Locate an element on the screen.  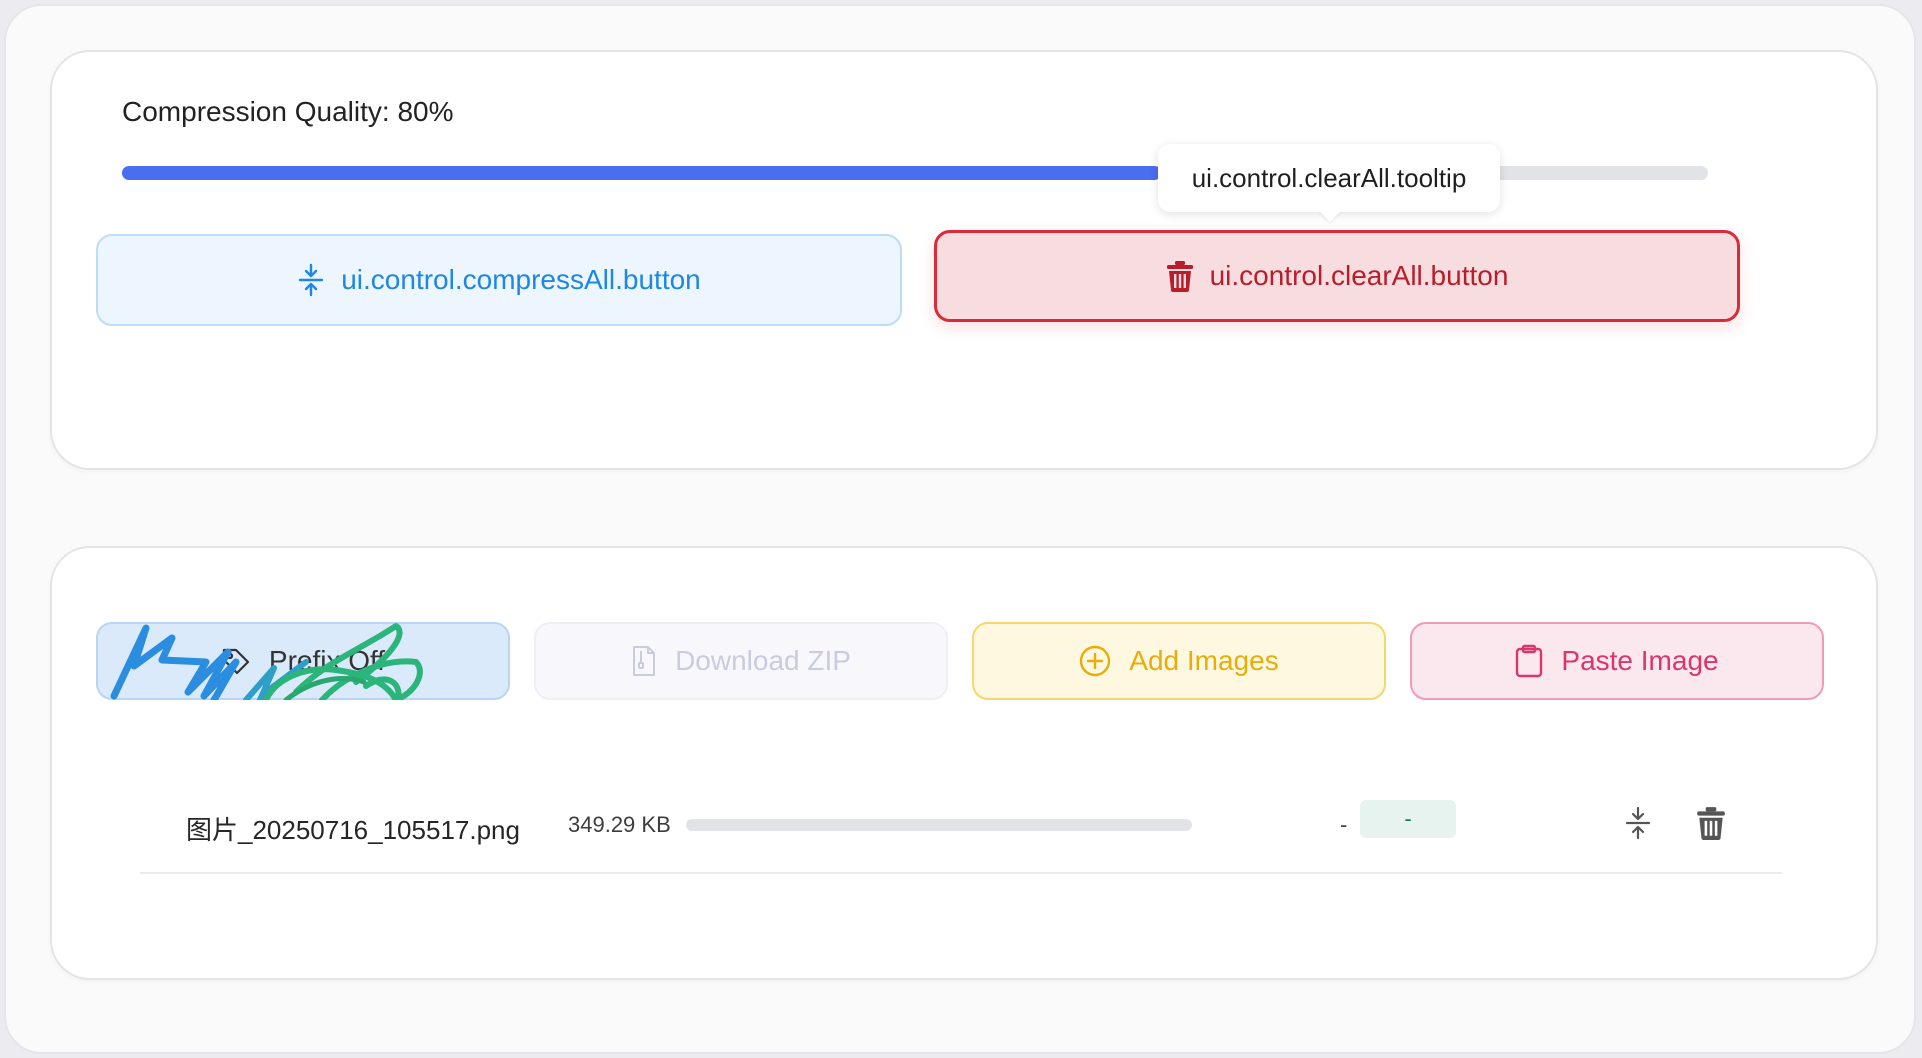
file-zip-icon is located at coordinates (644, 661).